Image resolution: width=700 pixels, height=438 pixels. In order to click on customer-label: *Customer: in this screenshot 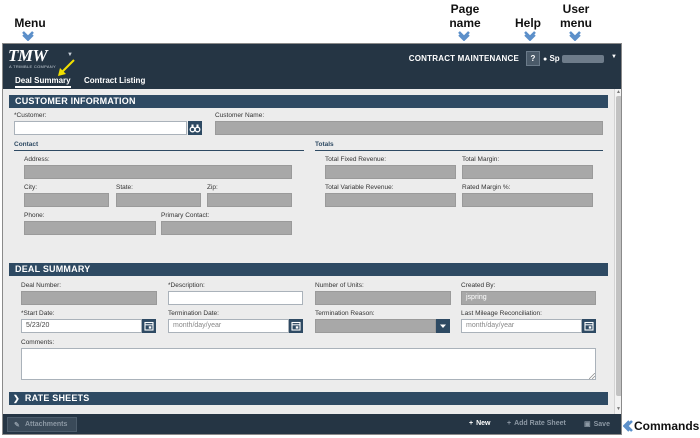, I will do `click(30, 115)`.